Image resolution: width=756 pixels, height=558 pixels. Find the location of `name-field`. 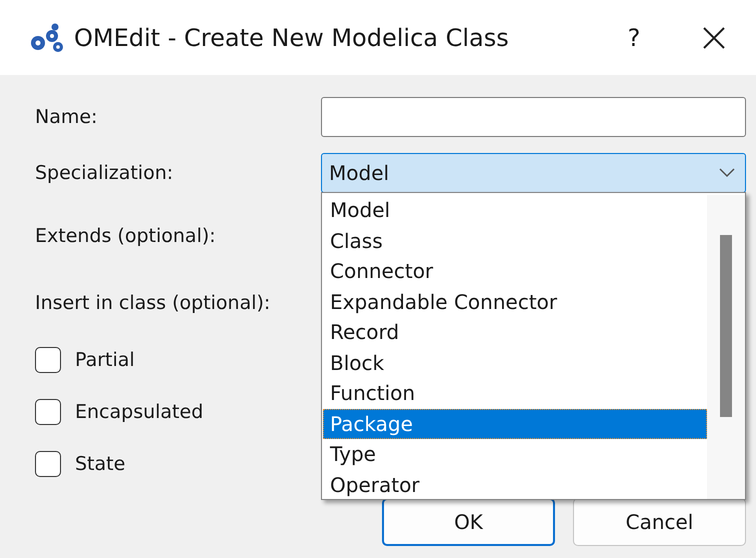

name-field is located at coordinates (533, 117).